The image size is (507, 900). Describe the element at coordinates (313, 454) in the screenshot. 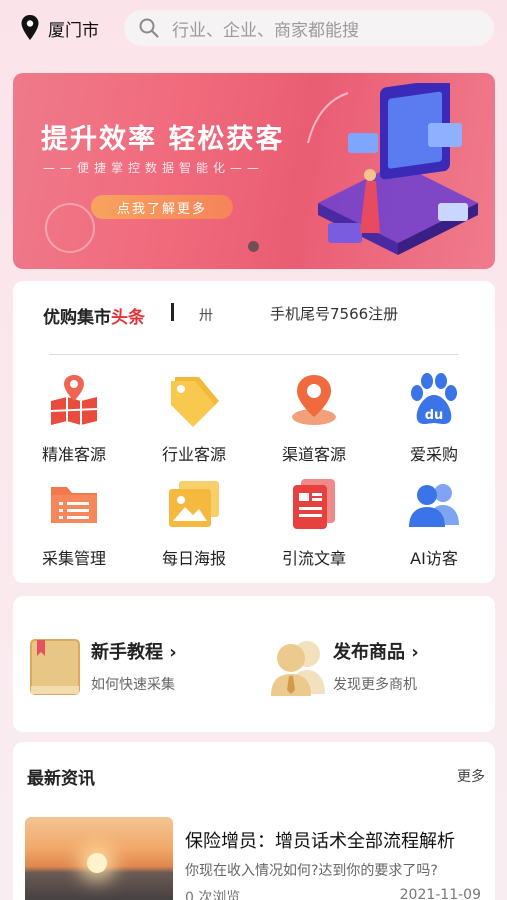

I see `grid-label: 渠道客源` at that location.